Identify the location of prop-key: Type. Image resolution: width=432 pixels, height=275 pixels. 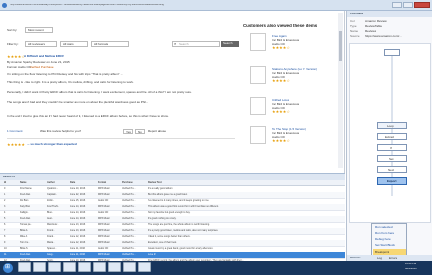
(353, 26).